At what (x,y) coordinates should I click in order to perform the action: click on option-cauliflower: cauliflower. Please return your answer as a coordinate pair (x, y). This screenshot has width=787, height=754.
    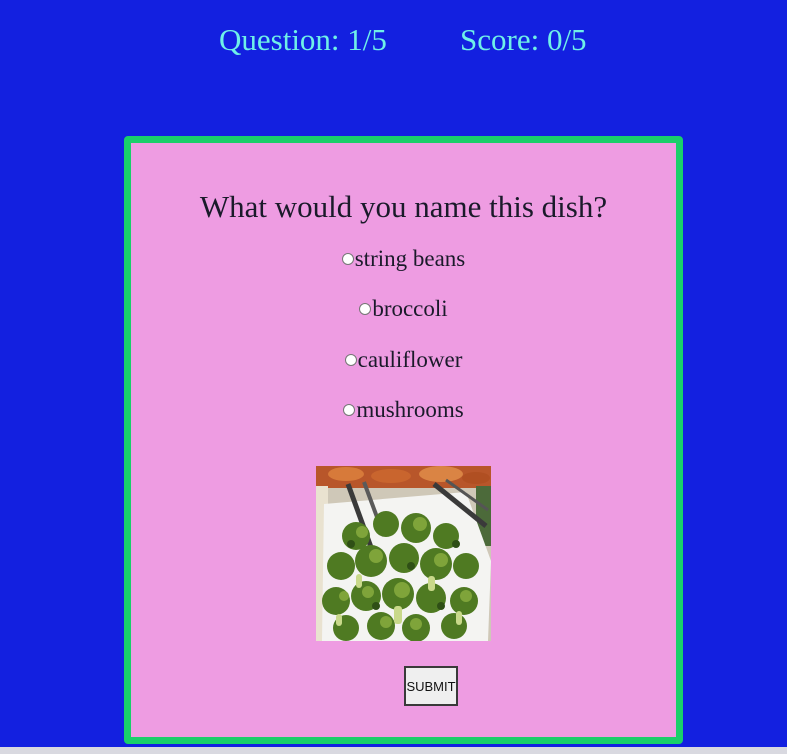
    Looking at the image, I should click on (403, 360).